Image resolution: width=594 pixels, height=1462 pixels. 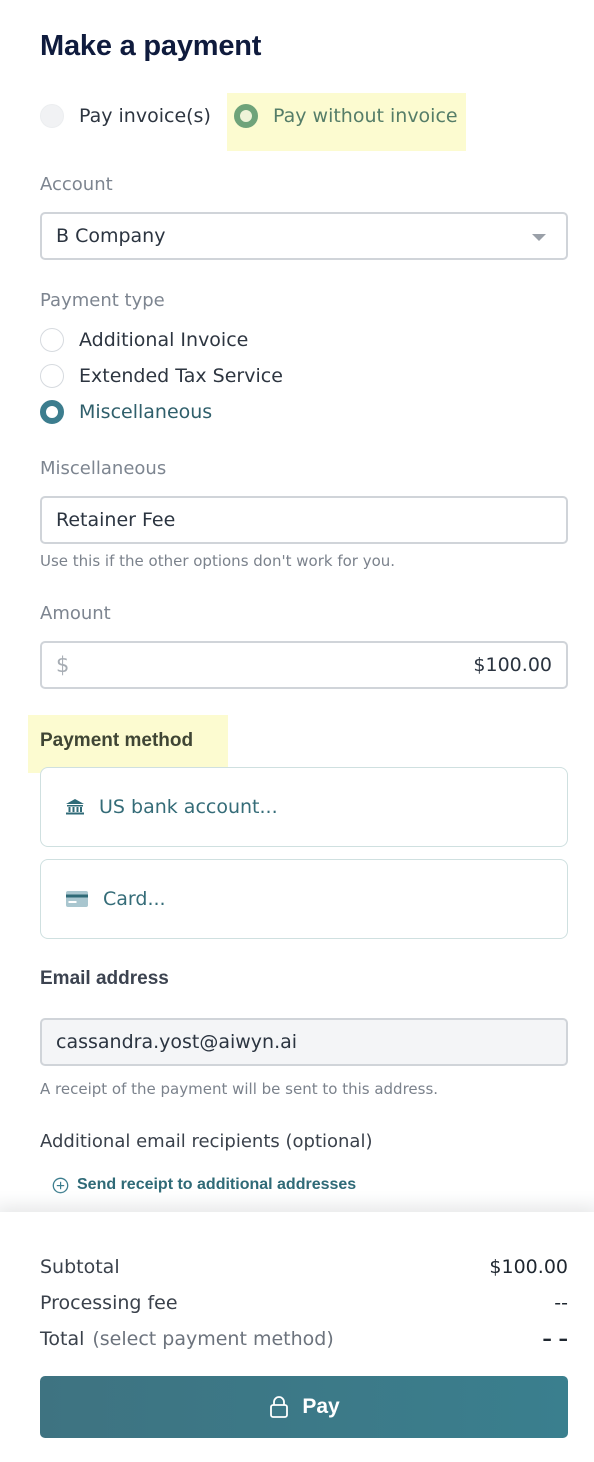 I want to click on total-row: Total (select payment method) – –, so click(x=304, y=1339).